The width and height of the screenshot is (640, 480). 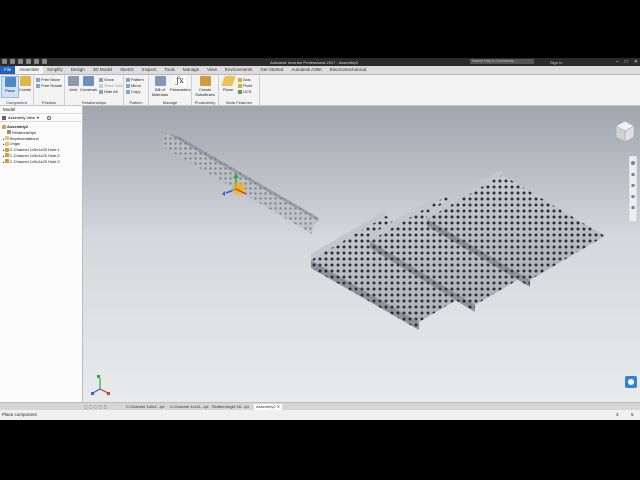 I want to click on constrain-button: Constrain, so click(x=88, y=86).